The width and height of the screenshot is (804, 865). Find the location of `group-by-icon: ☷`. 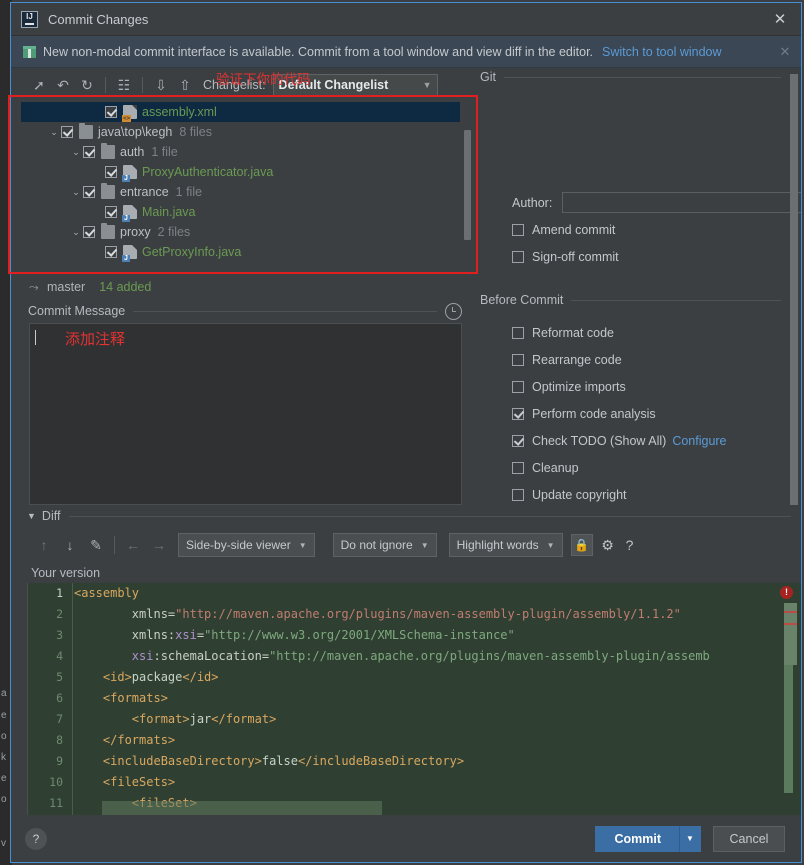

group-by-icon: ☷ is located at coordinates (124, 85).